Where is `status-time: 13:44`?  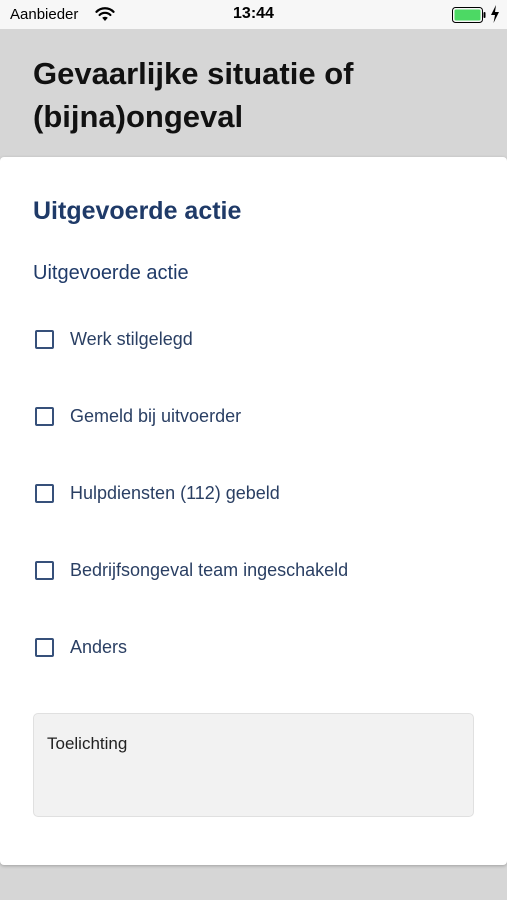 status-time: 13:44 is located at coordinates (253, 13).